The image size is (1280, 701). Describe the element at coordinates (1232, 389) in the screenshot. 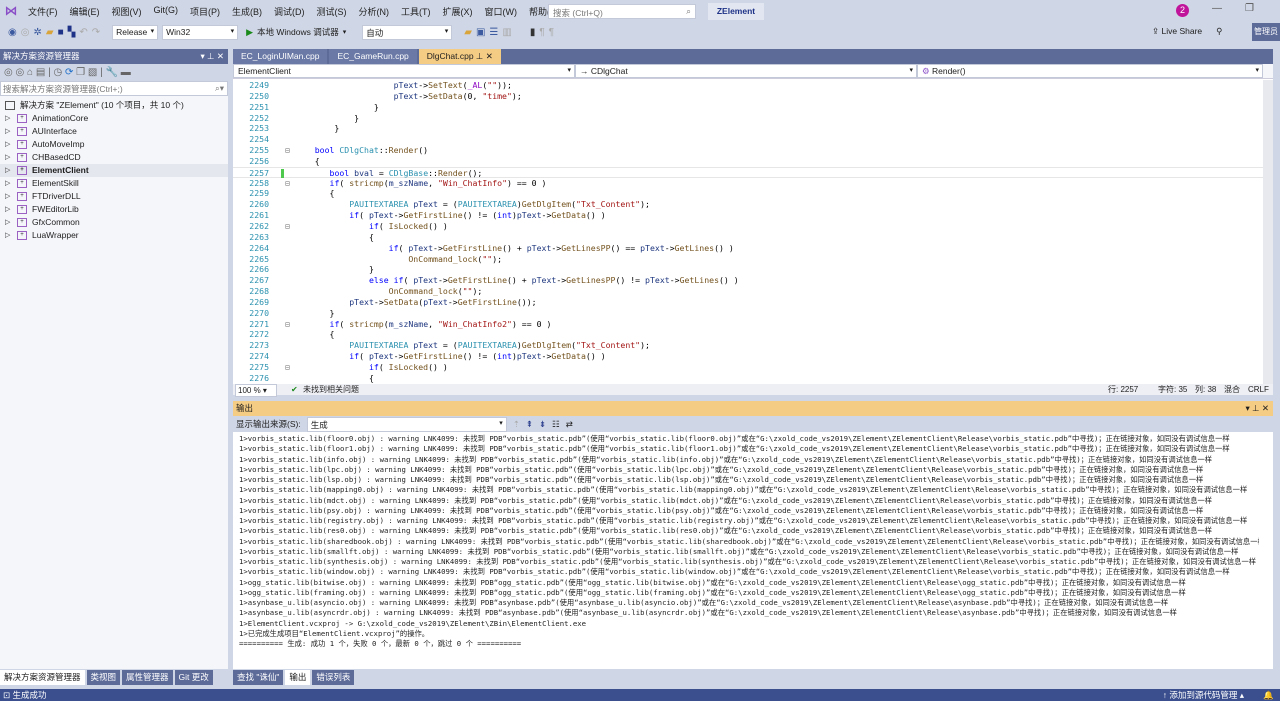

I see `whitespace-mode: 混合` at that location.